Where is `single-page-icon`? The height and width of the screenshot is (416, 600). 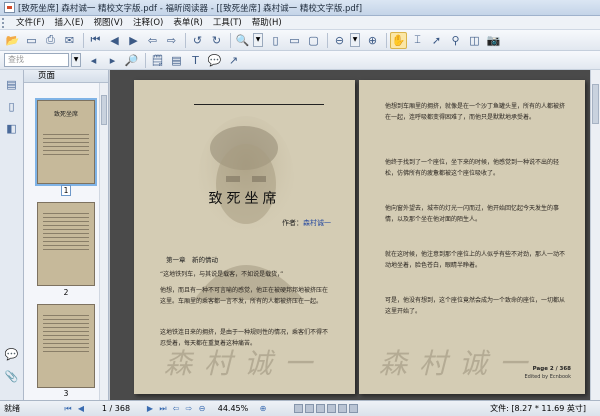 single-page-icon is located at coordinates (298, 408).